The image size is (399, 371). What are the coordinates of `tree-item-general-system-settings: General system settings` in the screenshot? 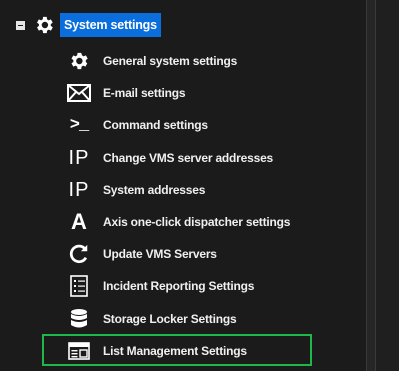 It's located at (178, 61).